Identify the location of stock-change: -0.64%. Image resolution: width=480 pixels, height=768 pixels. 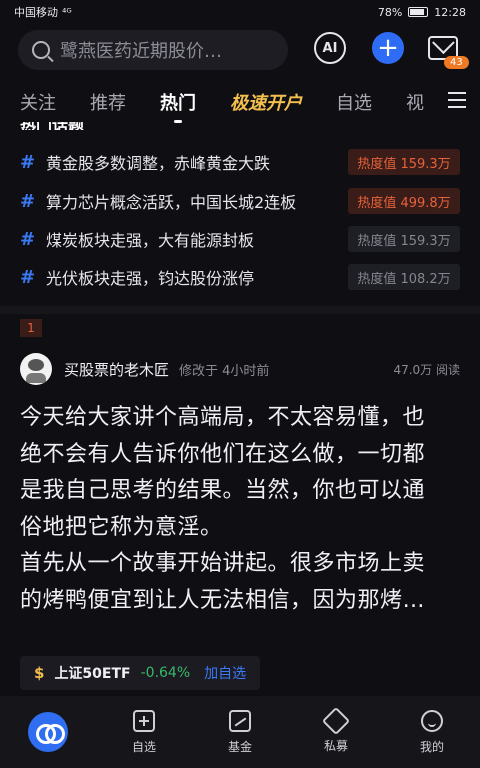
(165, 673).